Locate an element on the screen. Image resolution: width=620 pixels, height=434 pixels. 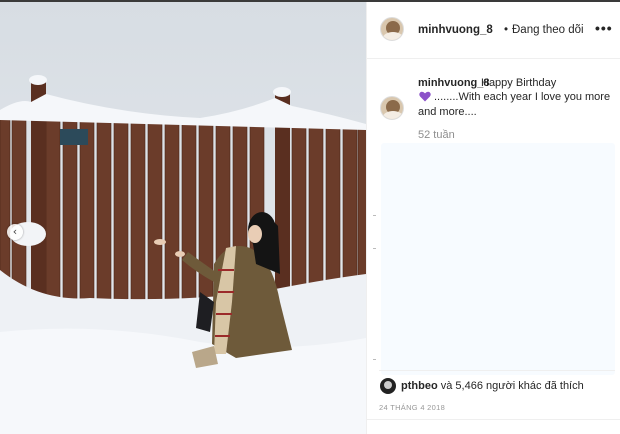
liker-avatar is located at coordinates (388, 386).